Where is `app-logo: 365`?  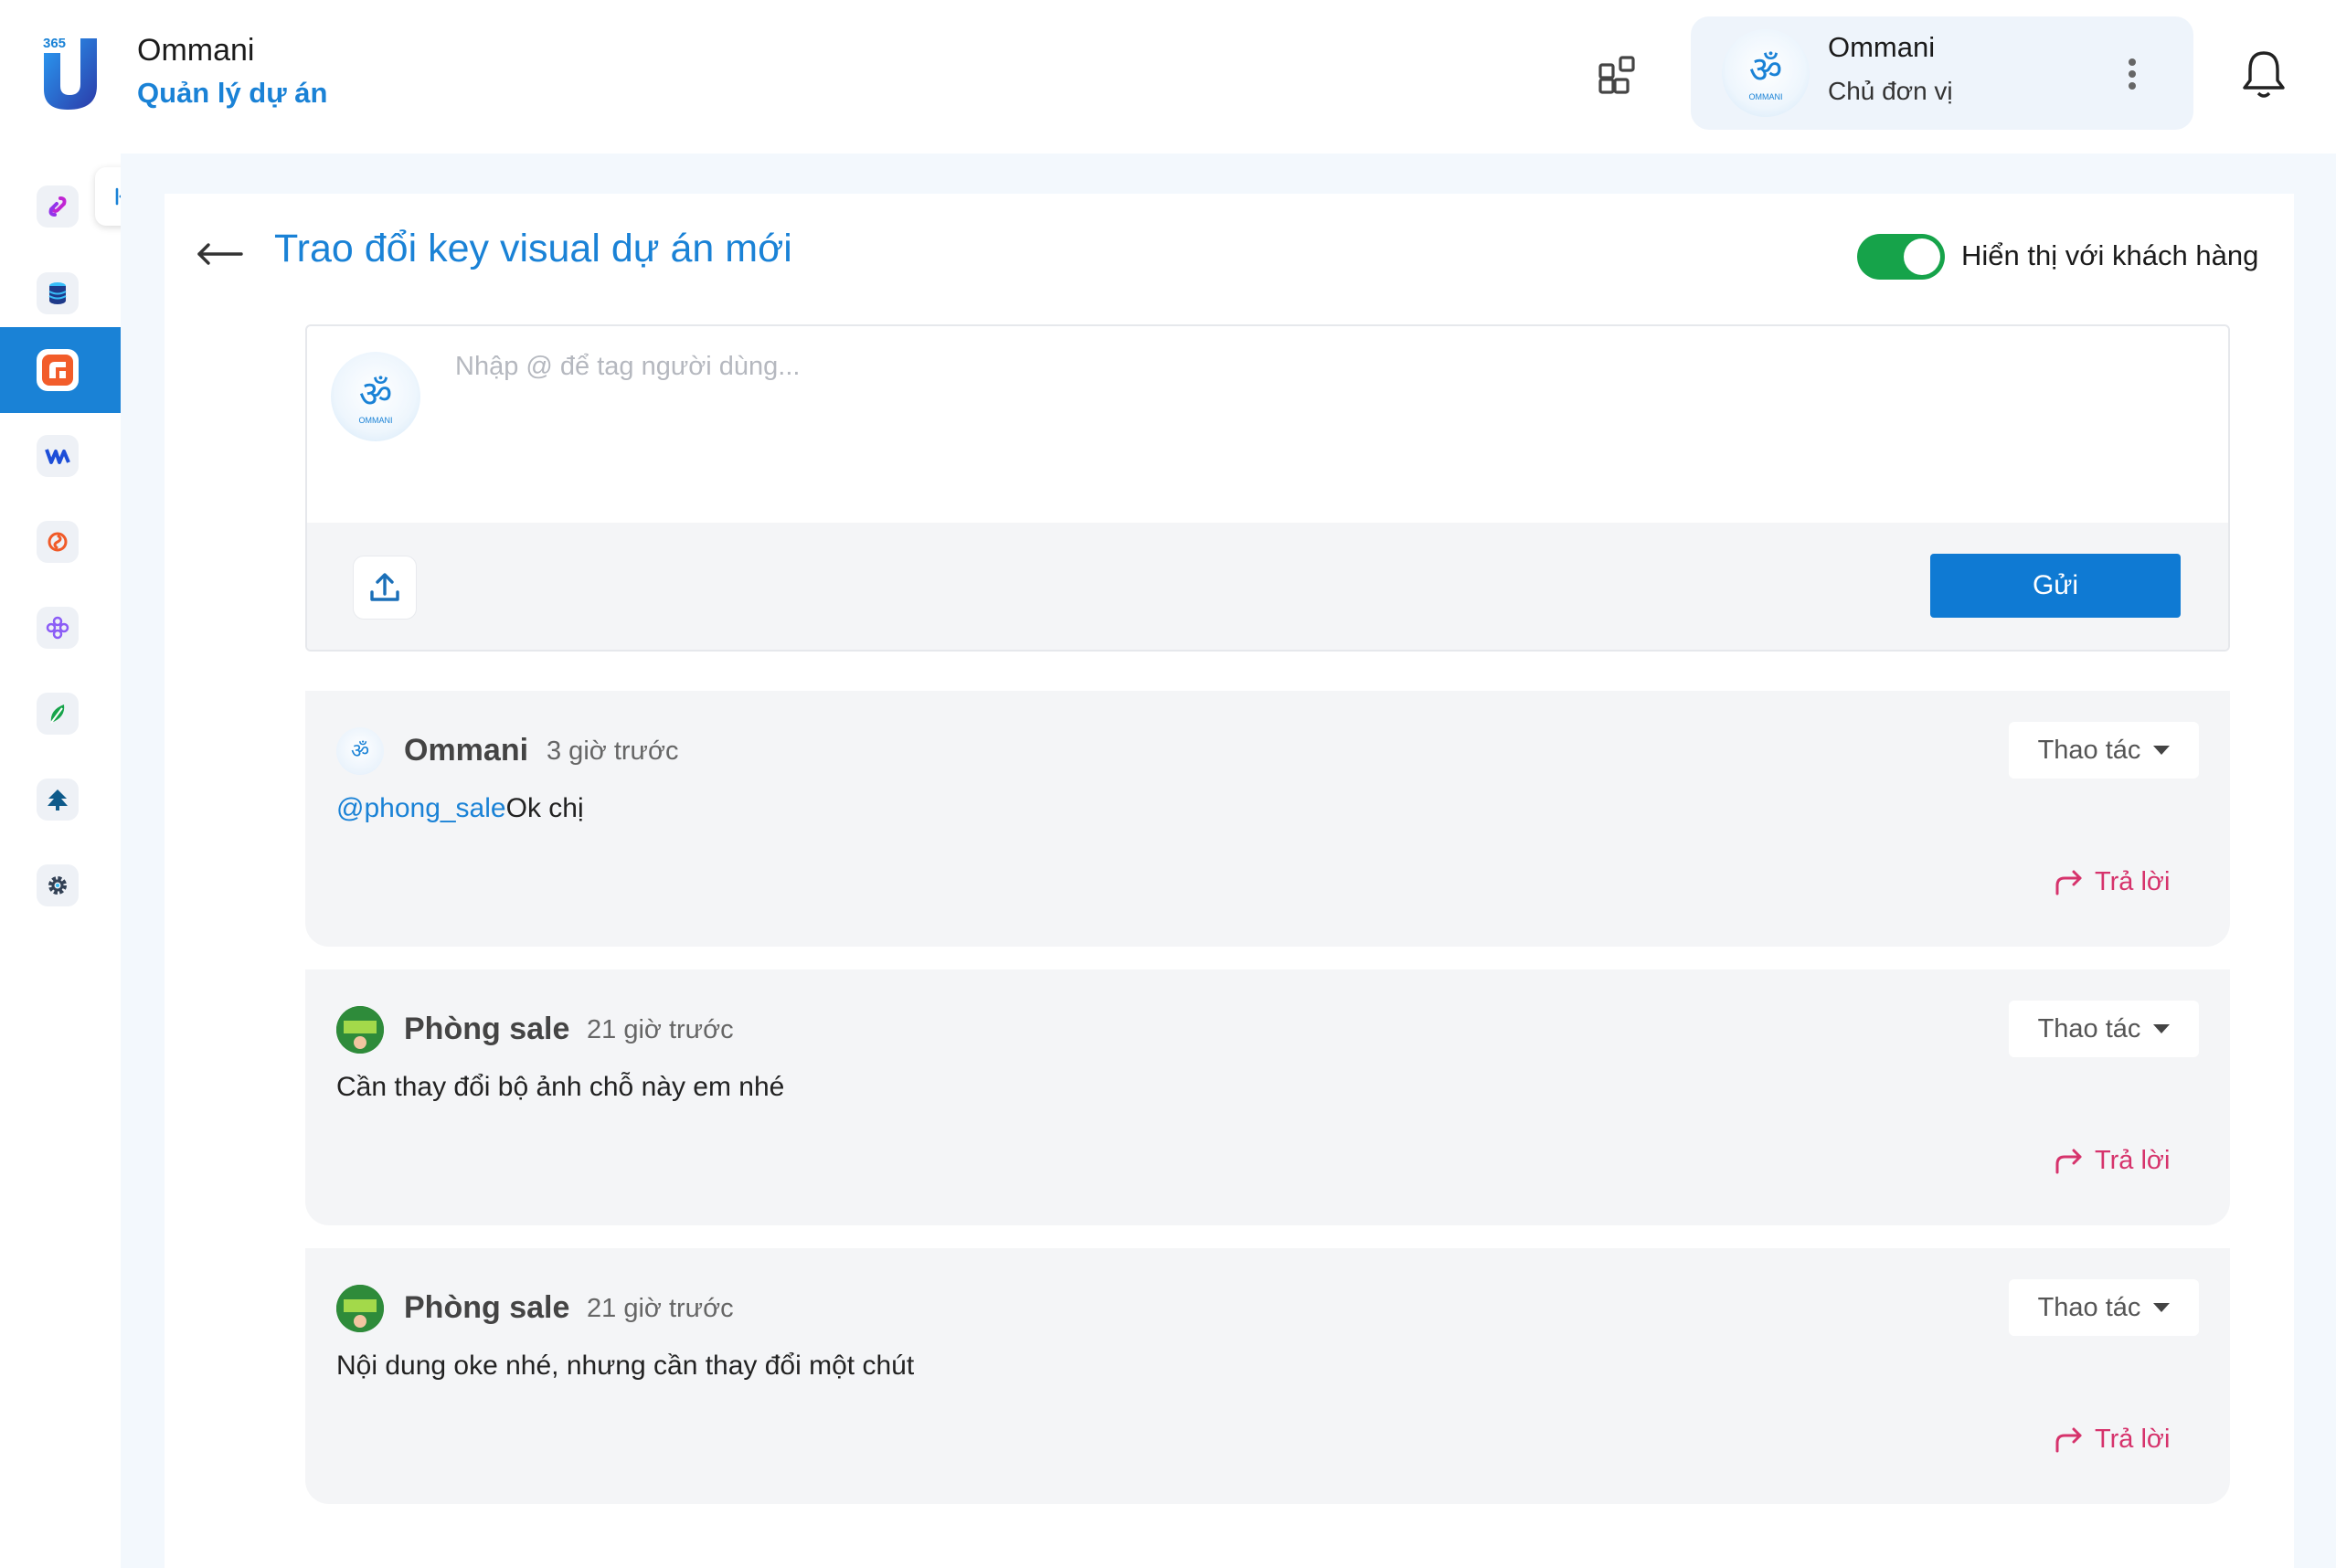 app-logo: 365 is located at coordinates (72, 73).